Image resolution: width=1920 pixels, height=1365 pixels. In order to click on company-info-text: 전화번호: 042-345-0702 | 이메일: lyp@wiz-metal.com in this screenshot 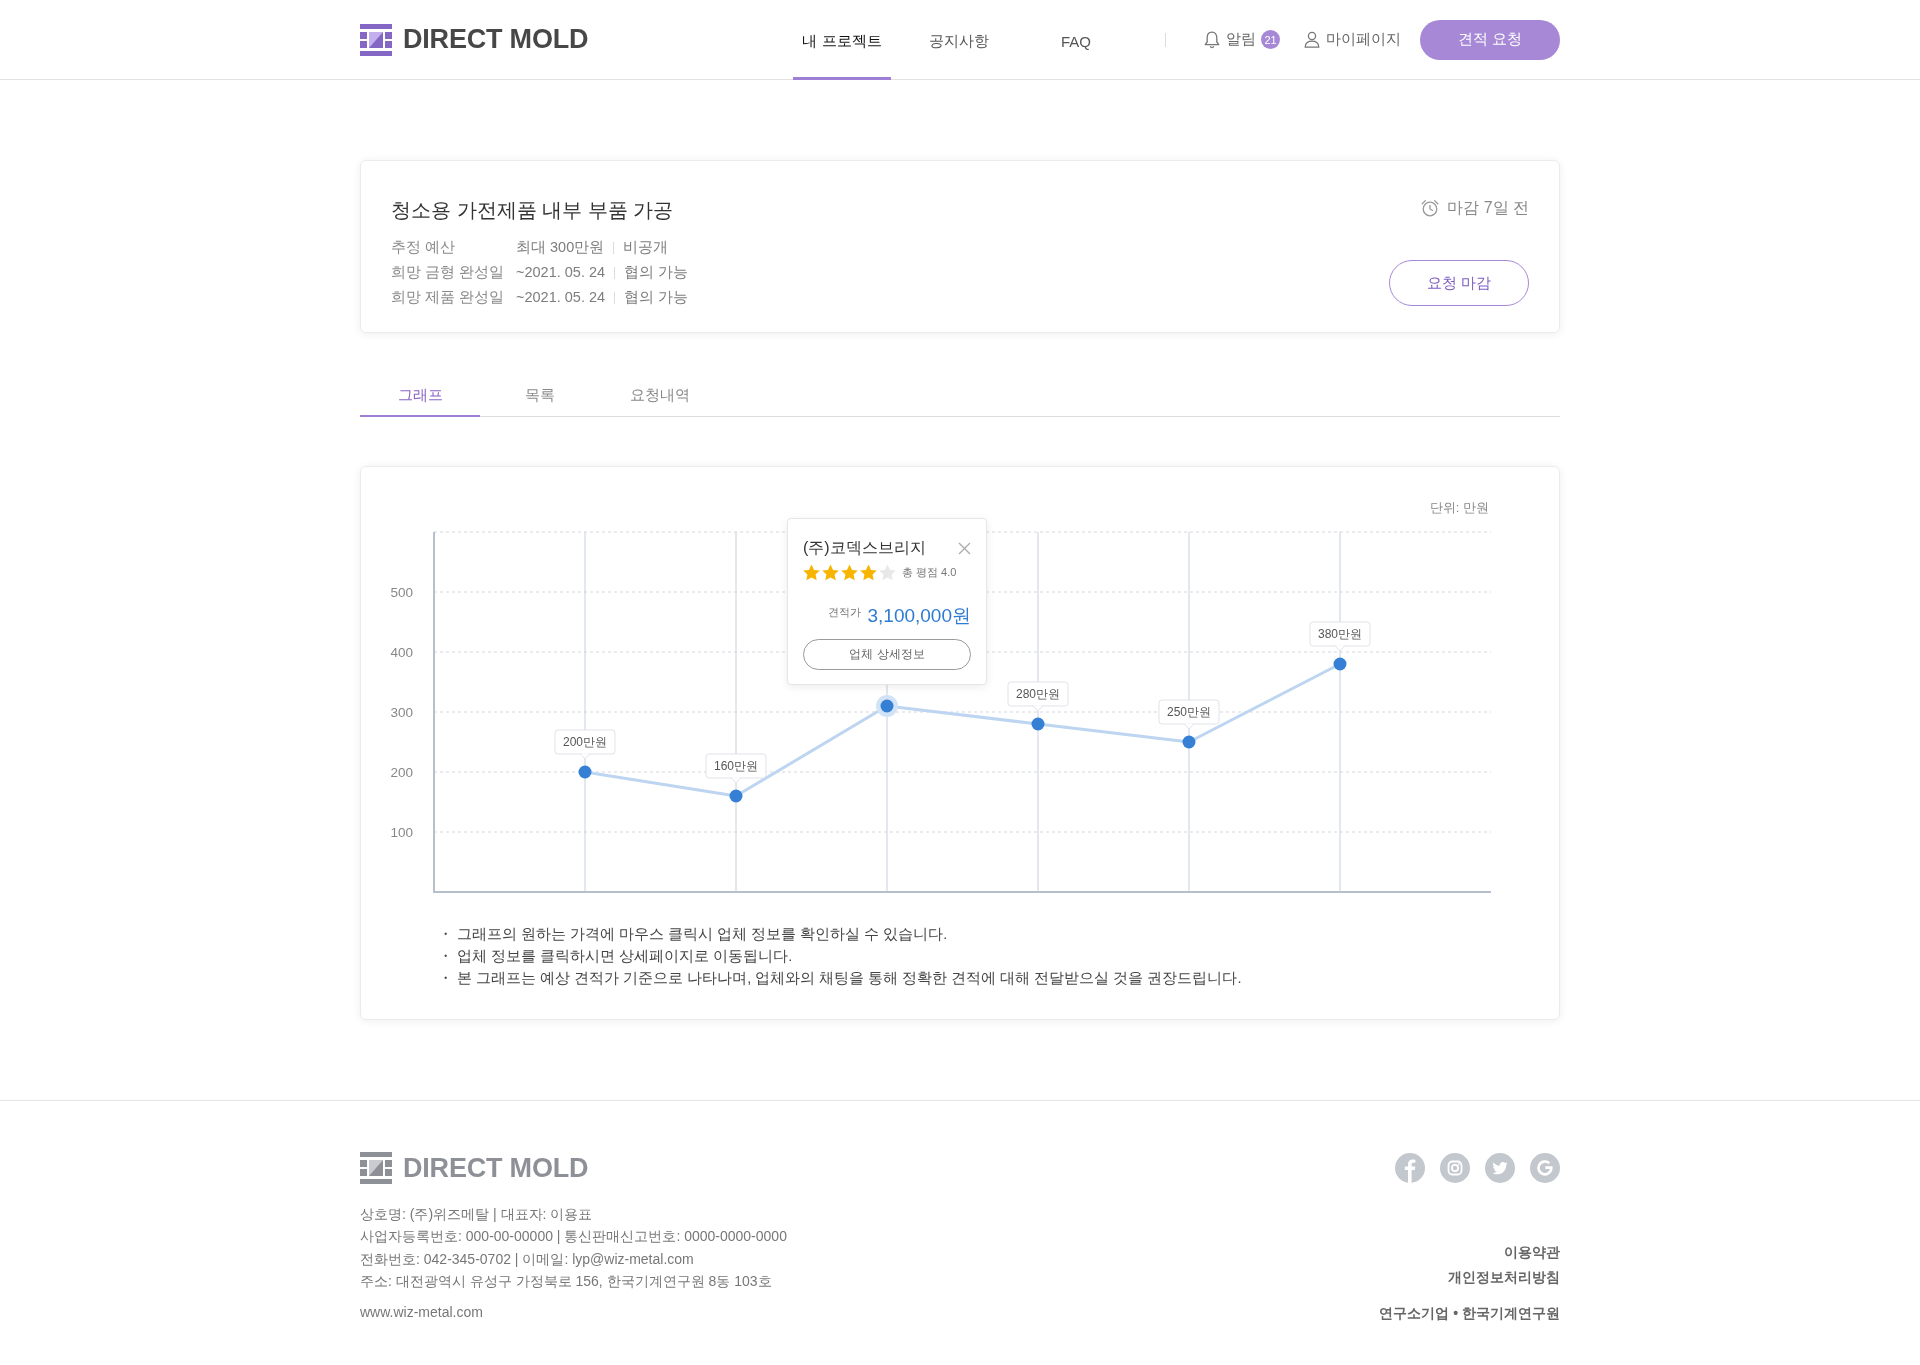, I will do `click(527, 1259)`.